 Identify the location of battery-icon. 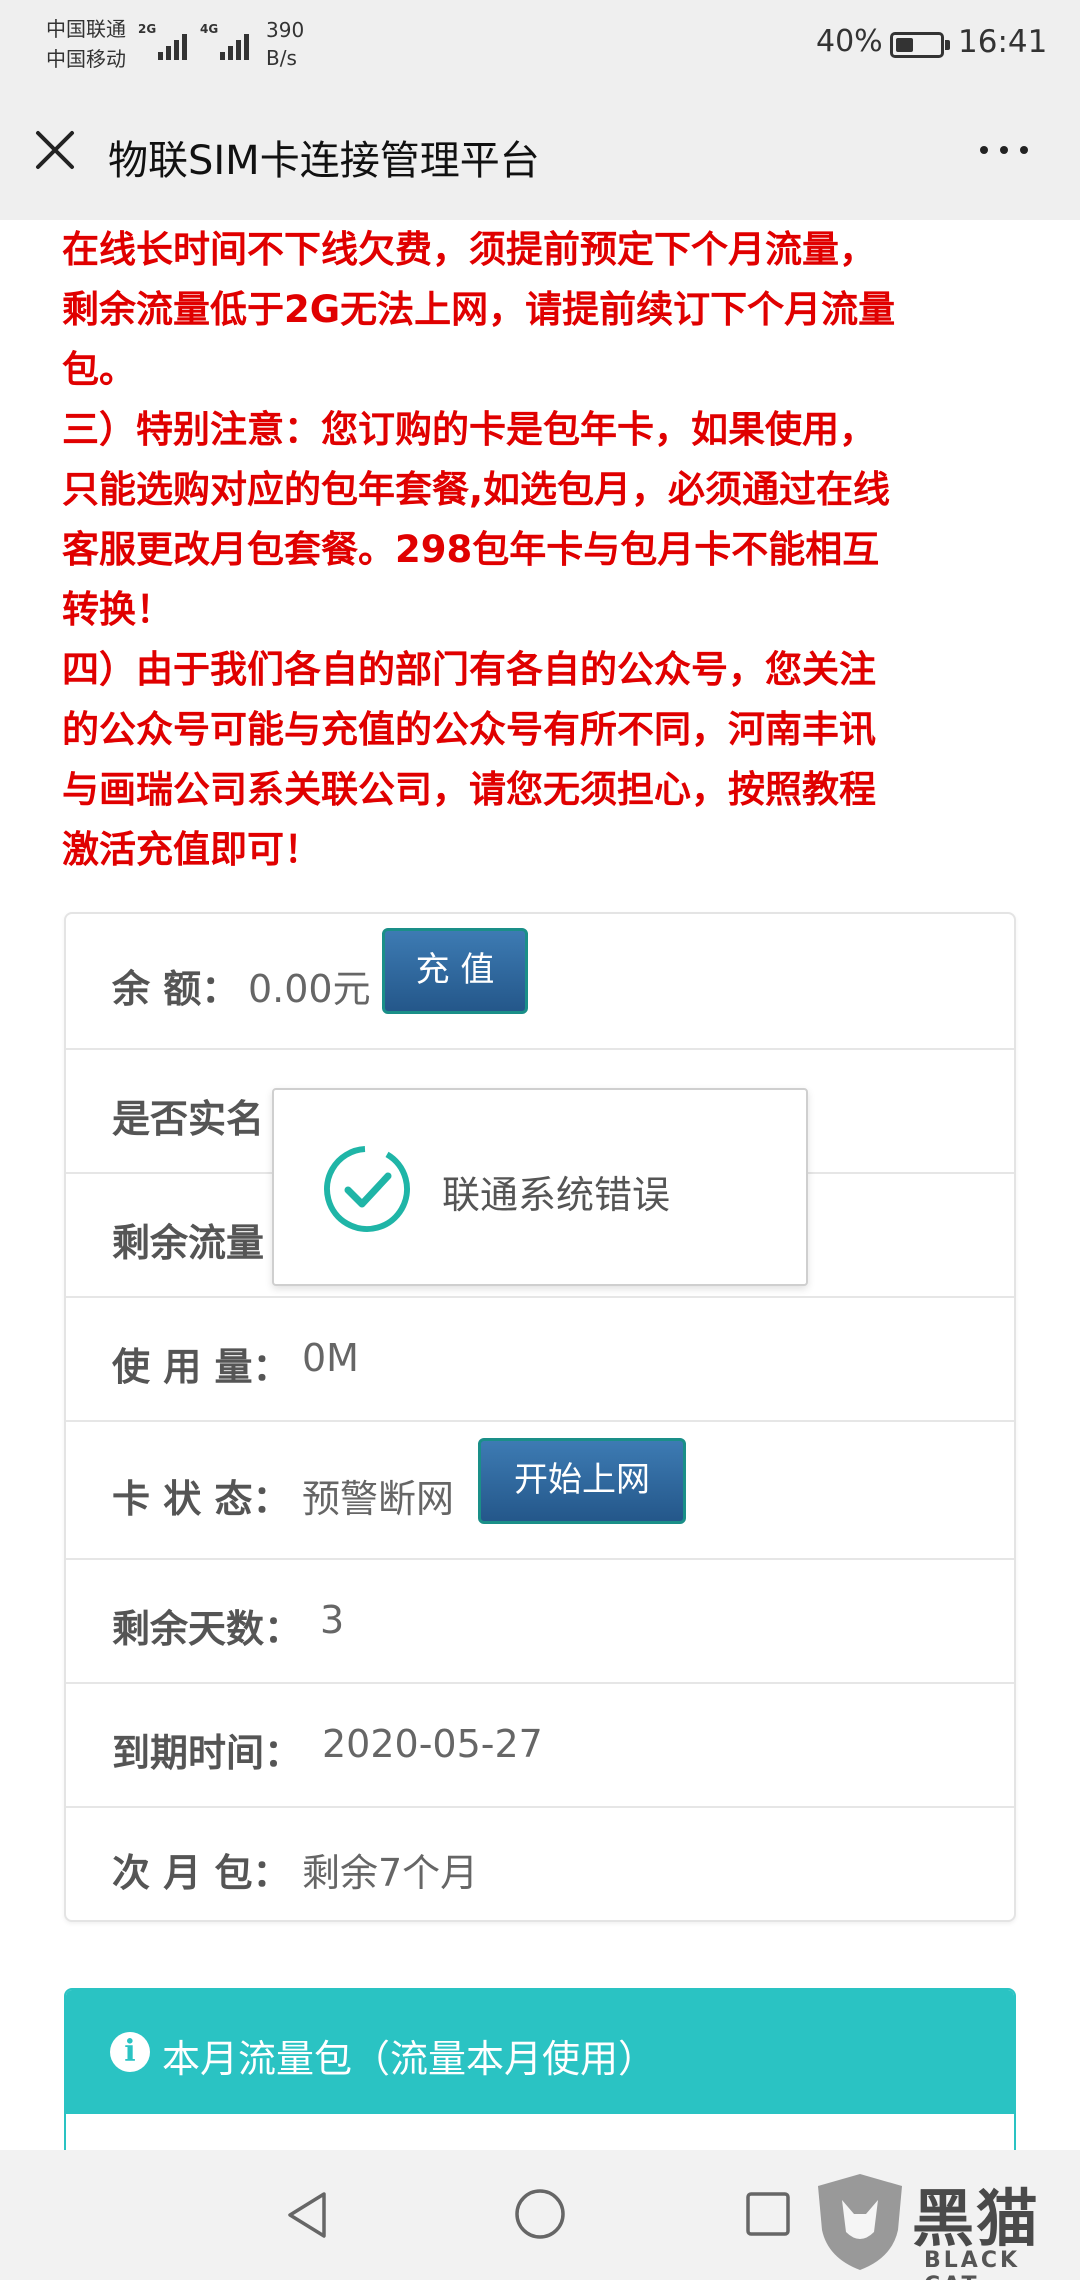
(920, 45).